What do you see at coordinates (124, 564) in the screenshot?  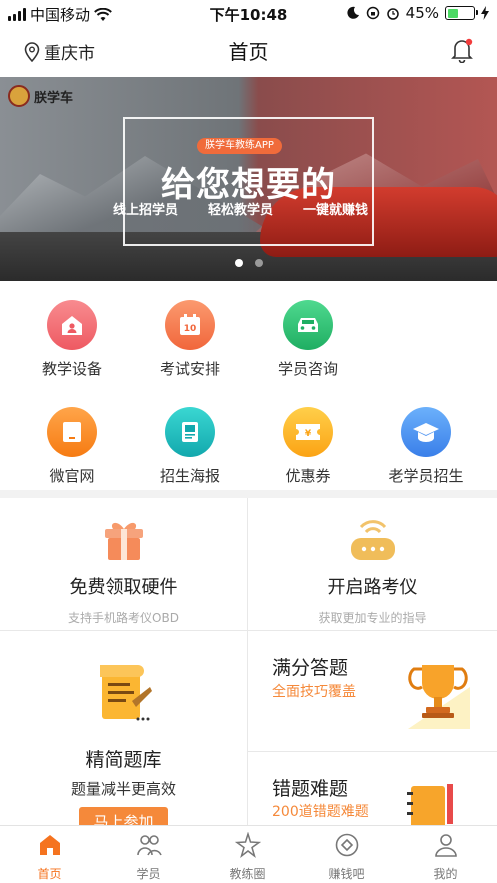 I see `promo-free-hardware: 免费领取硬件 支持手机路考仪OBD` at bounding box center [124, 564].